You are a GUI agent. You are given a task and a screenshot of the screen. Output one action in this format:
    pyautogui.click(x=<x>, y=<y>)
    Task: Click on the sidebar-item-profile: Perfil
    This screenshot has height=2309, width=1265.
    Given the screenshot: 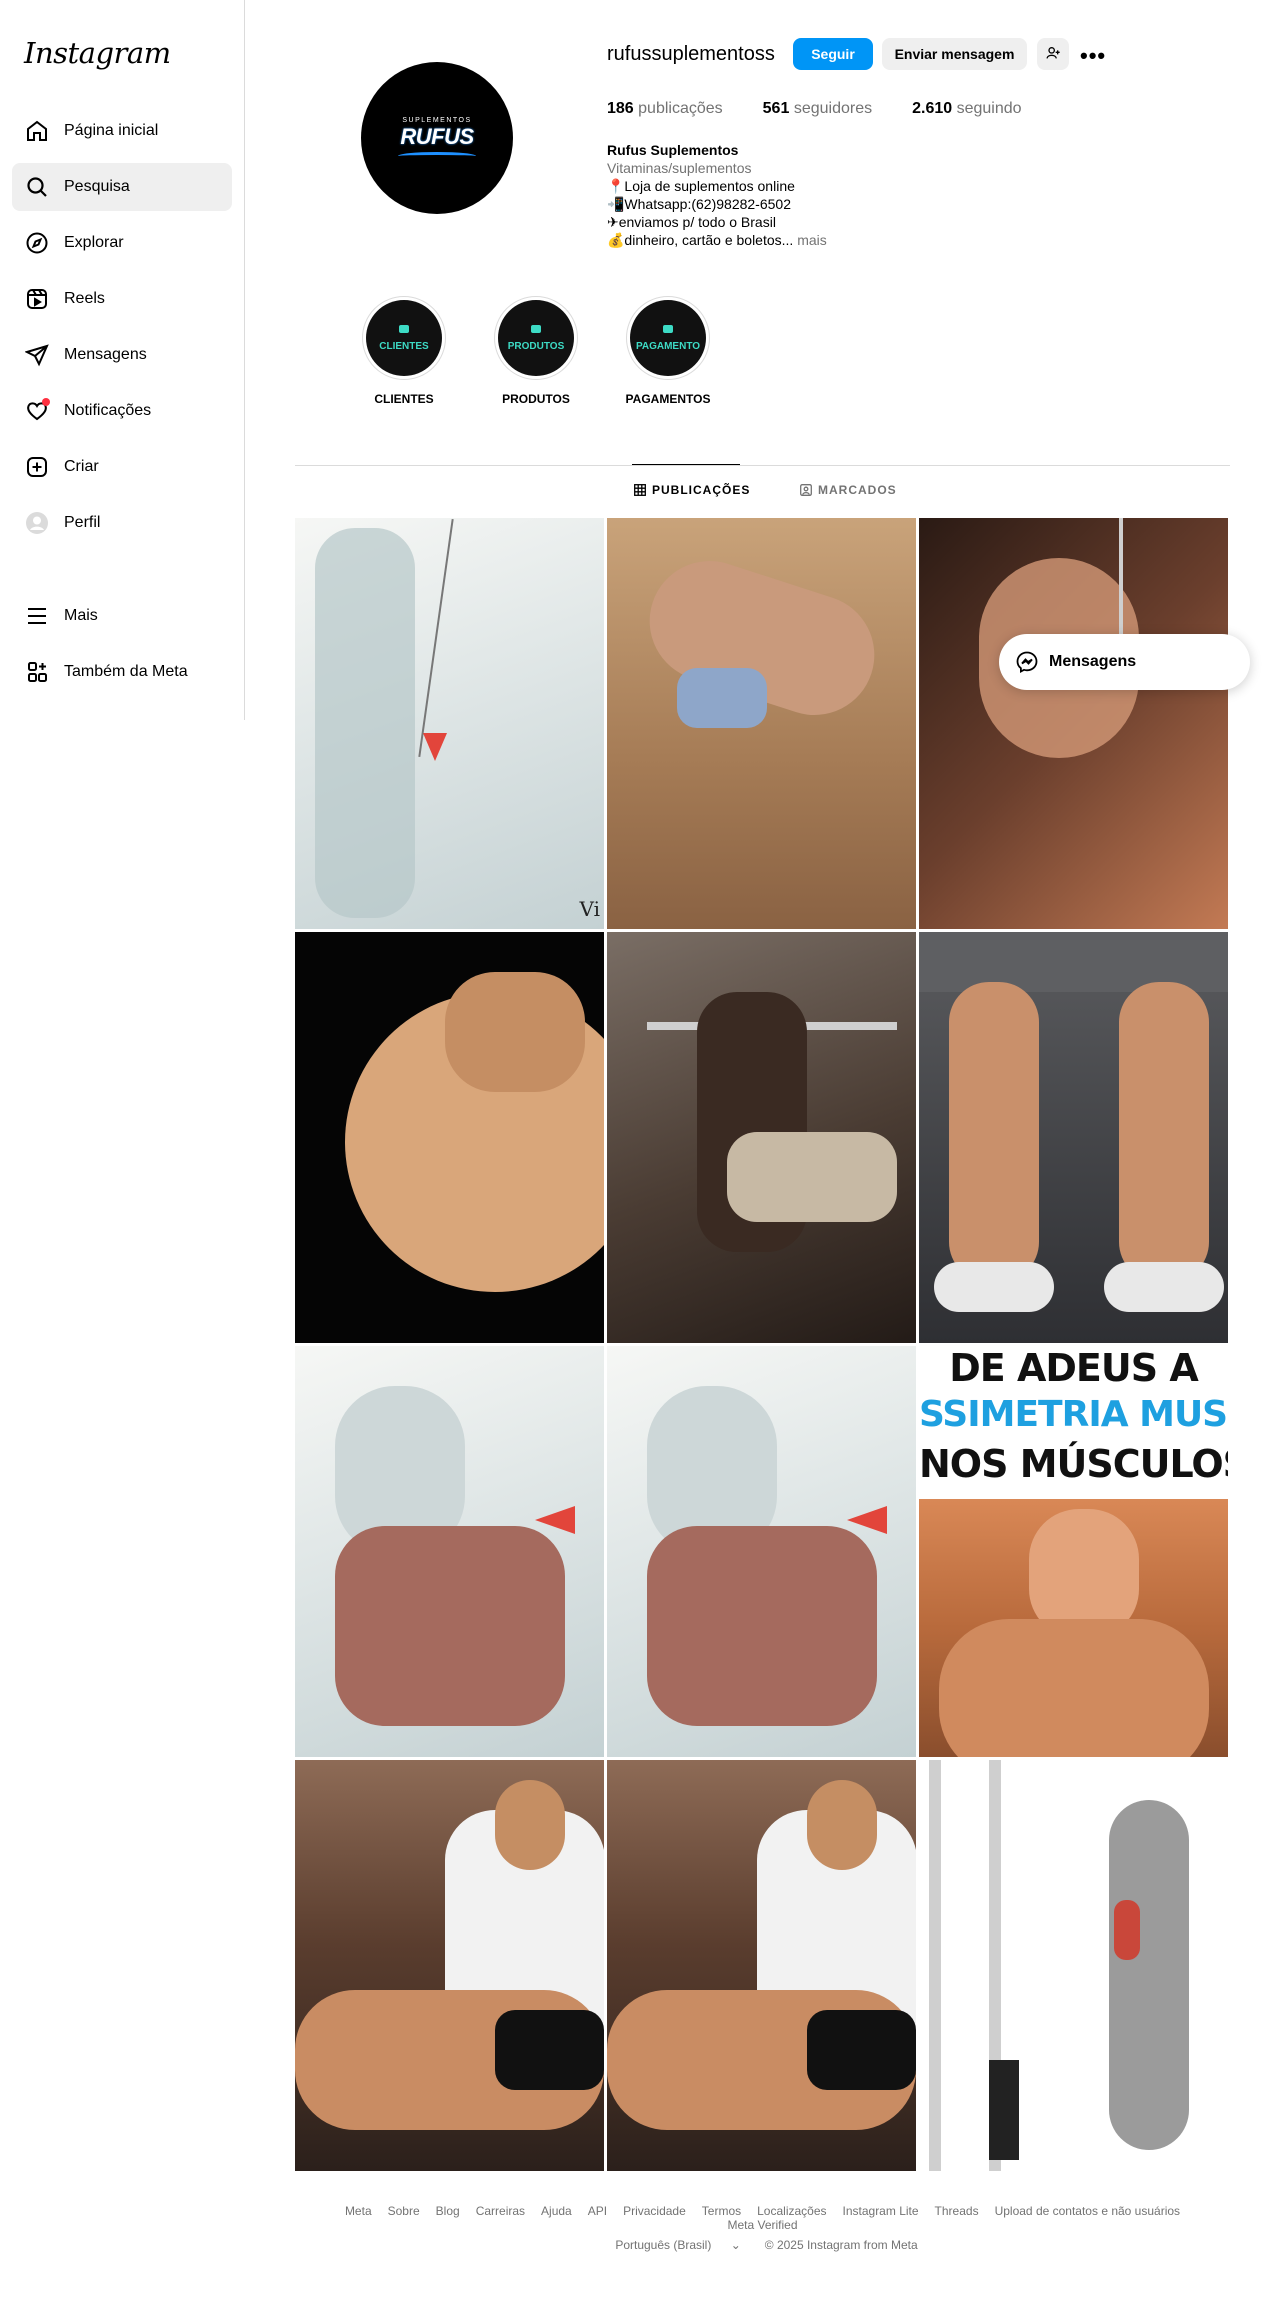 What is the action you would take?
    pyautogui.click(x=122, y=523)
    